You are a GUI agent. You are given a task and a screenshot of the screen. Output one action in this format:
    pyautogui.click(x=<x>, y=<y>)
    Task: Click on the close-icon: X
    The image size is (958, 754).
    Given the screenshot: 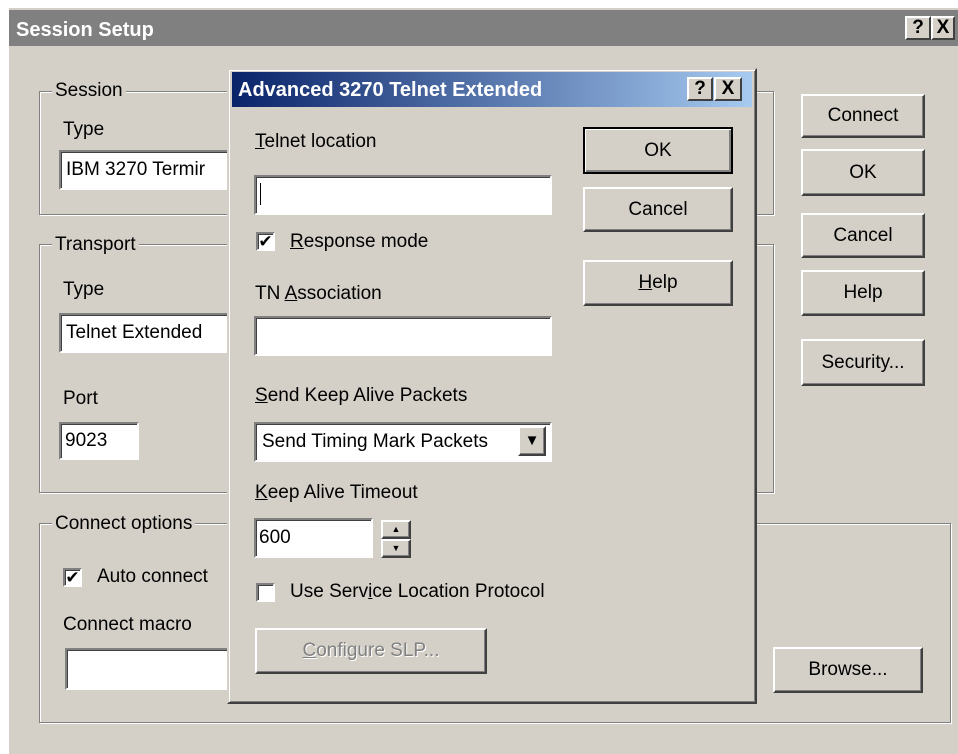 What is the action you would take?
    pyautogui.click(x=943, y=28)
    